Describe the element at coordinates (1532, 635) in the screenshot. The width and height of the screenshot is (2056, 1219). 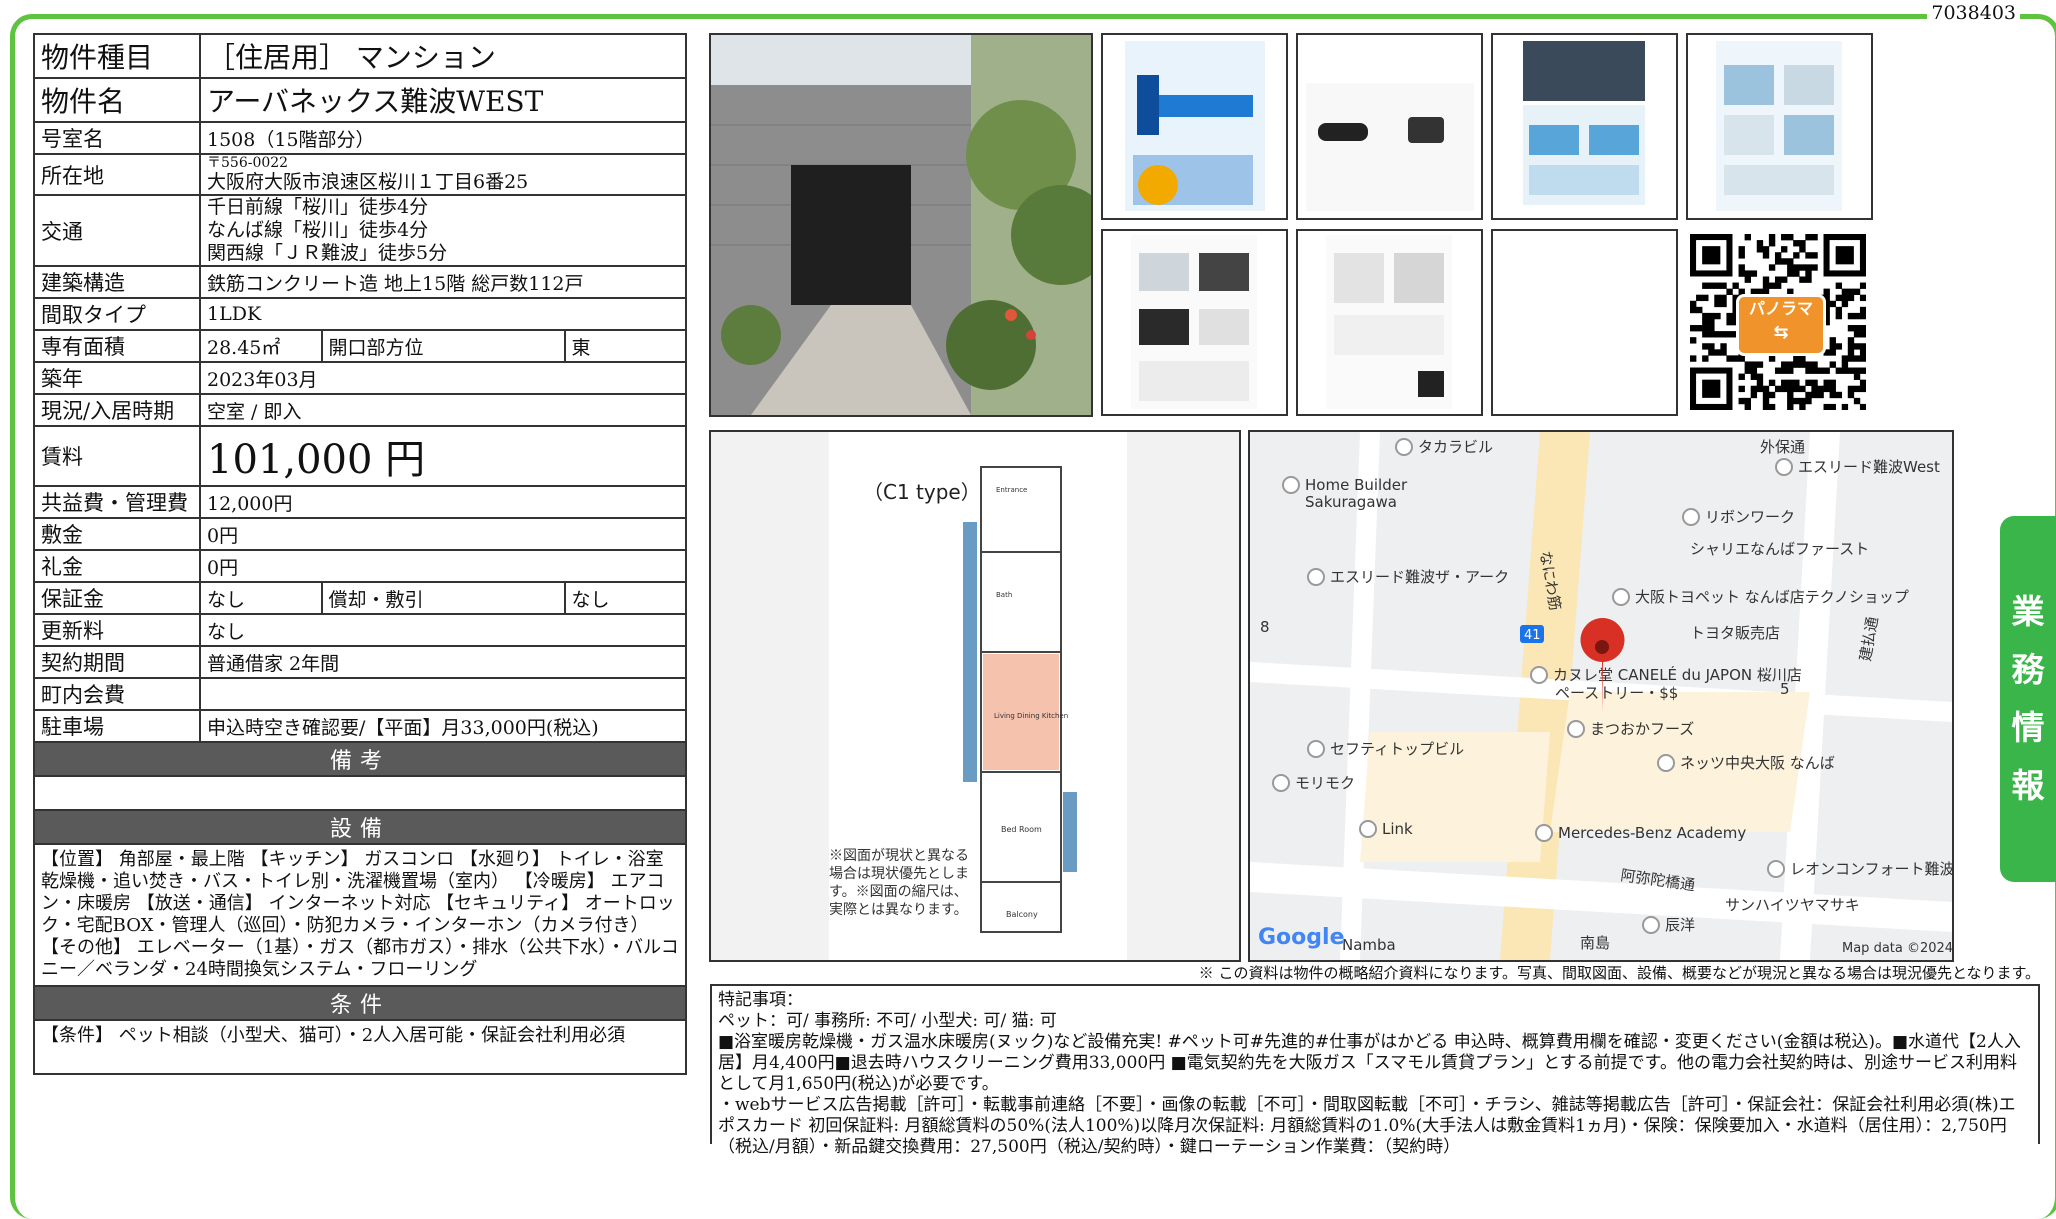
I see `route-shield-label: 41` at that location.